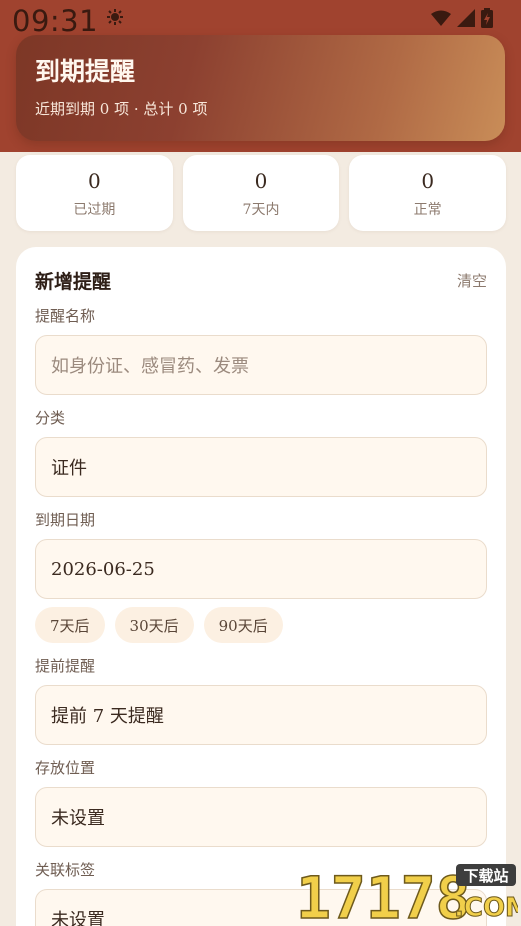 The width and height of the screenshot is (521, 926). I want to click on status-bar: 09:31, so click(260, 19).